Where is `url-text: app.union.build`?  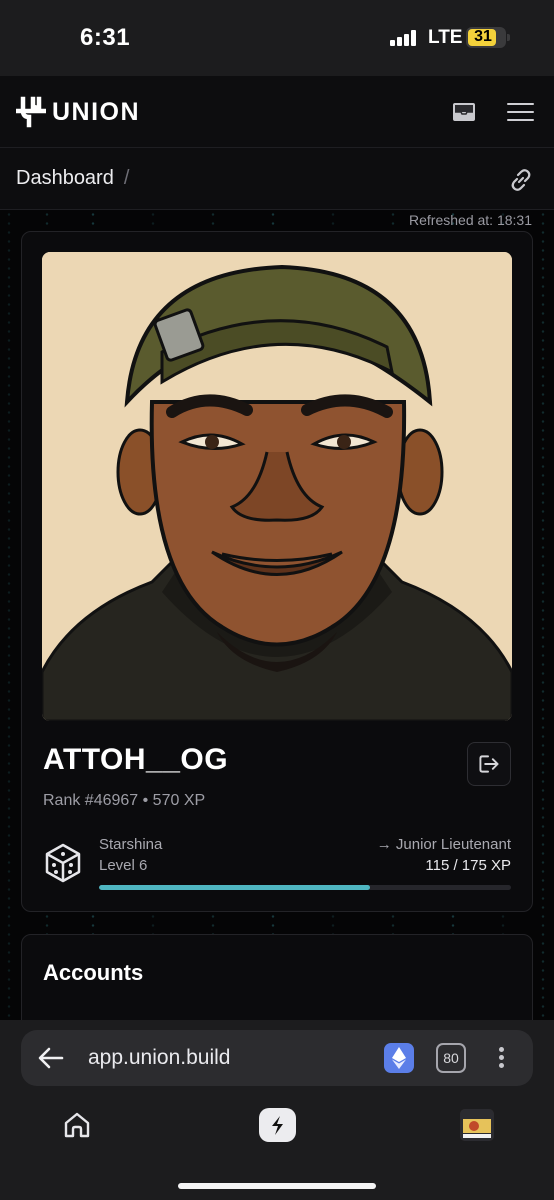 url-text: app.union.build is located at coordinates (159, 1058).